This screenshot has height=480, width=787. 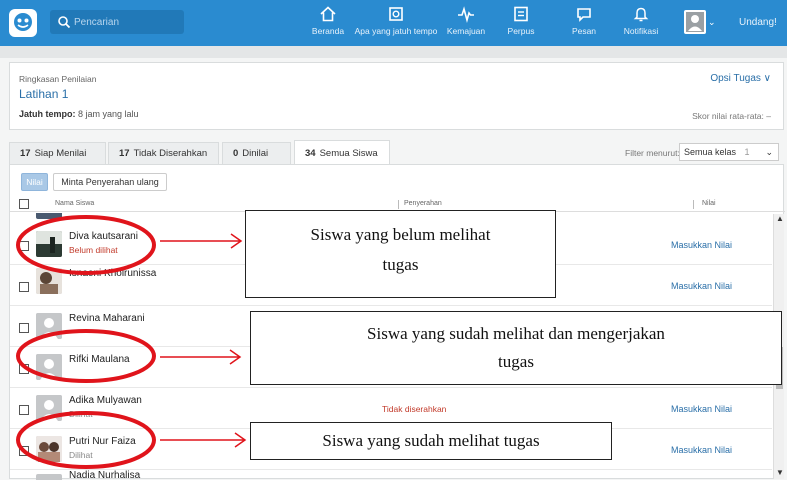 What do you see at coordinates (521, 24) in the screenshot?
I see `nav-perpus: Perpus` at bounding box center [521, 24].